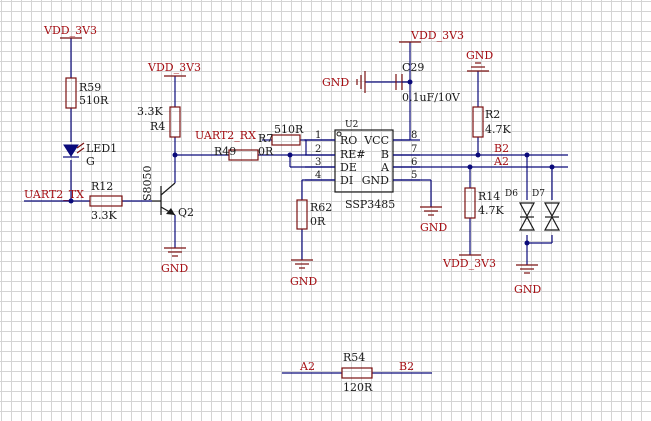 The height and width of the screenshot is (421, 651). What do you see at coordinates (102, 186) in the screenshot?
I see `r12-ref: R12` at bounding box center [102, 186].